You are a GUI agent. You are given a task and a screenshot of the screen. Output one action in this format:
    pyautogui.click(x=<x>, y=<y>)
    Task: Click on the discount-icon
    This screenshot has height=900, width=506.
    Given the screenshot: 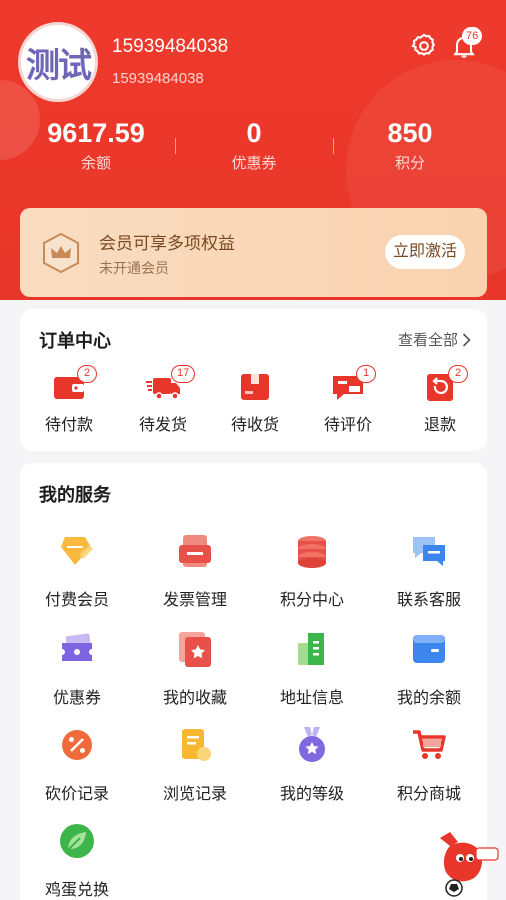 What is the action you would take?
    pyautogui.click(x=77, y=745)
    